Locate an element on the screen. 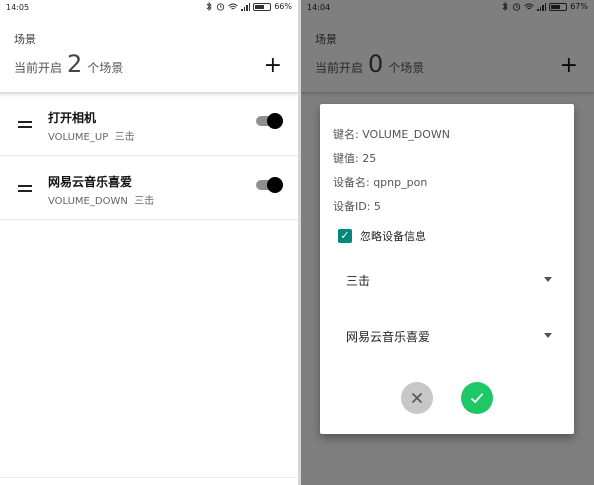 The height and width of the screenshot is (485, 594). device-name-text: 设备名: qpnp_pon is located at coordinates (380, 182).